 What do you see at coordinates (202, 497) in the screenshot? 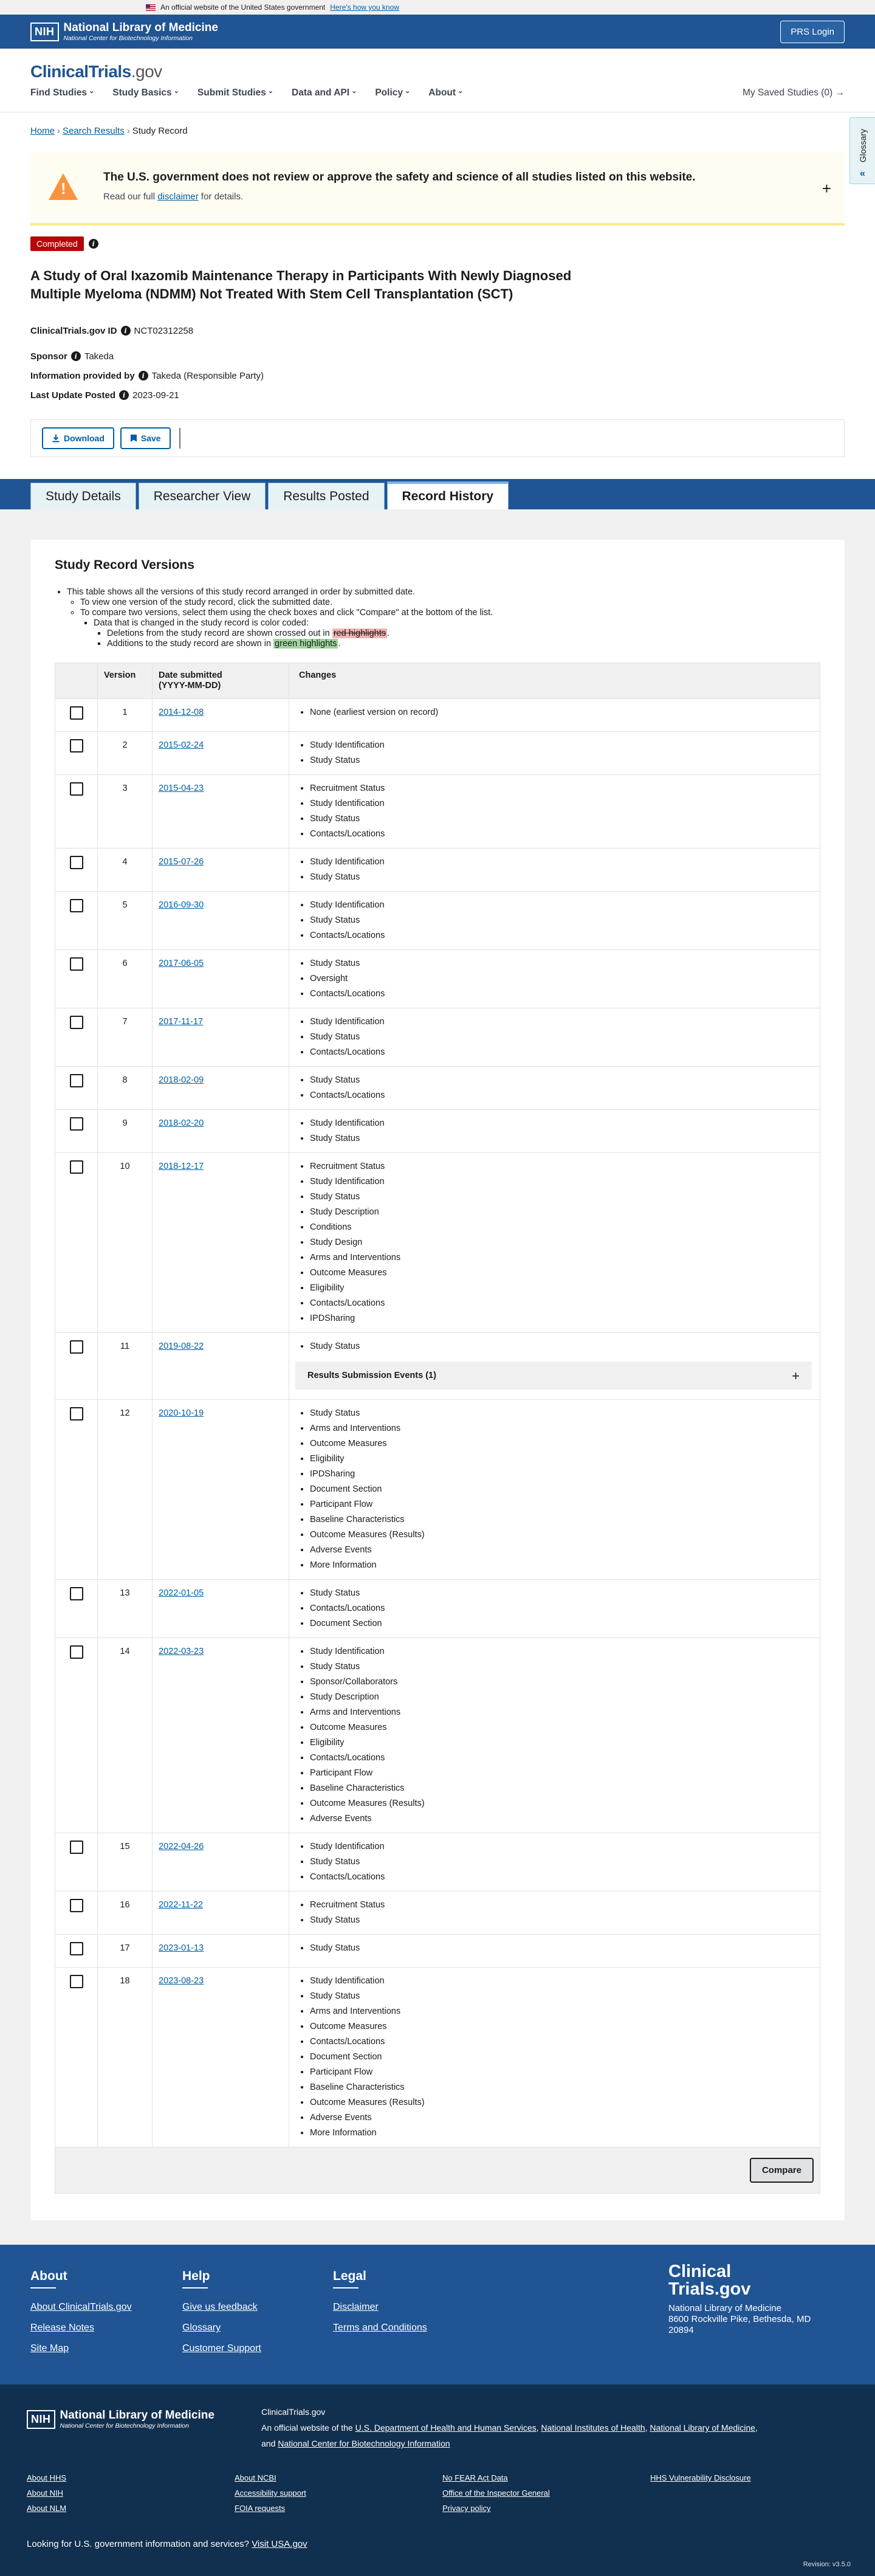
I see `tab-researcher-view: Researcher View` at bounding box center [202, 497].